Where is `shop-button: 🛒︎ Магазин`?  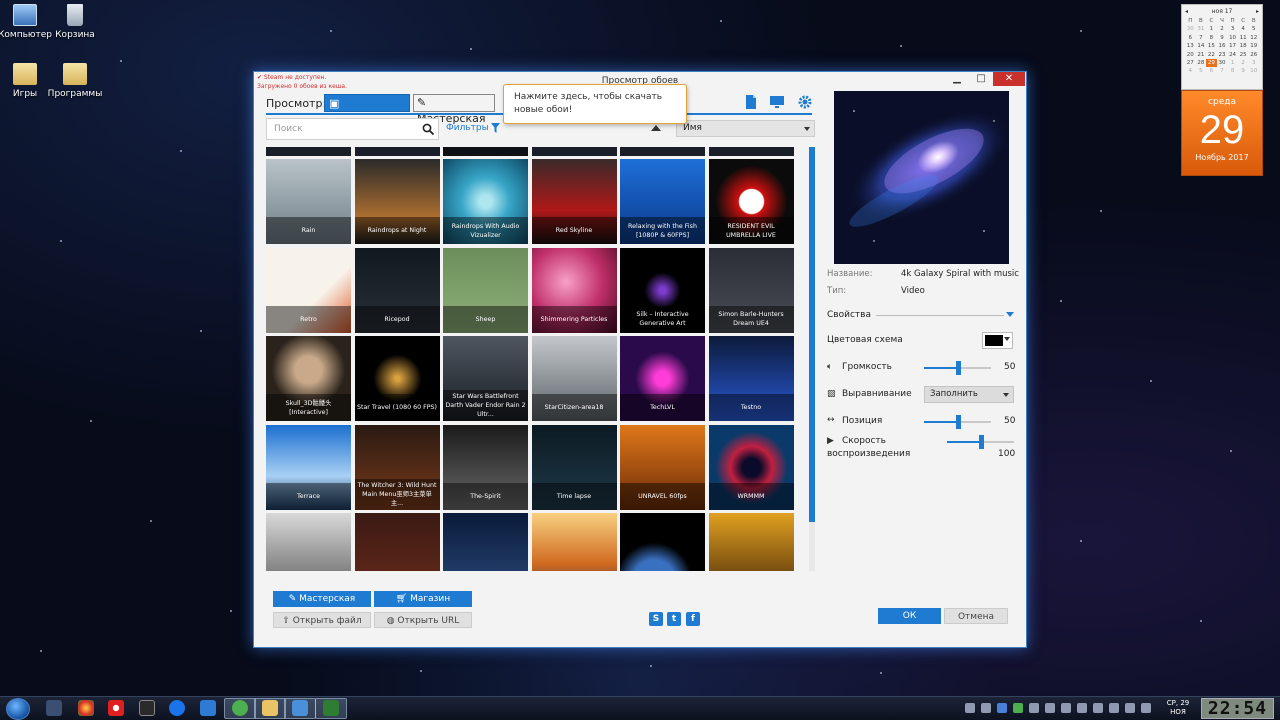 shop-button: 🛒︎ Магазин is located at coordinates (423, 599).